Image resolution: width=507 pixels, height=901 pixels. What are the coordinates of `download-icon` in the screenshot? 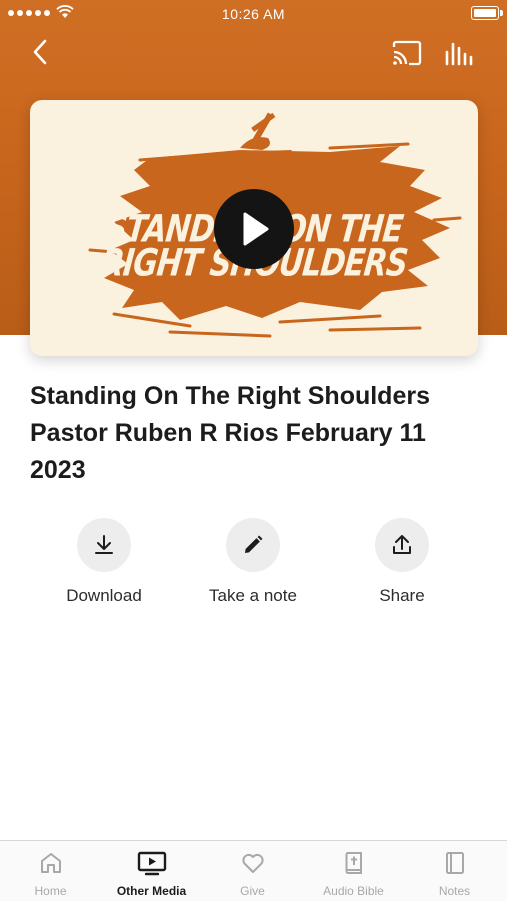 It's located at (104, 544).